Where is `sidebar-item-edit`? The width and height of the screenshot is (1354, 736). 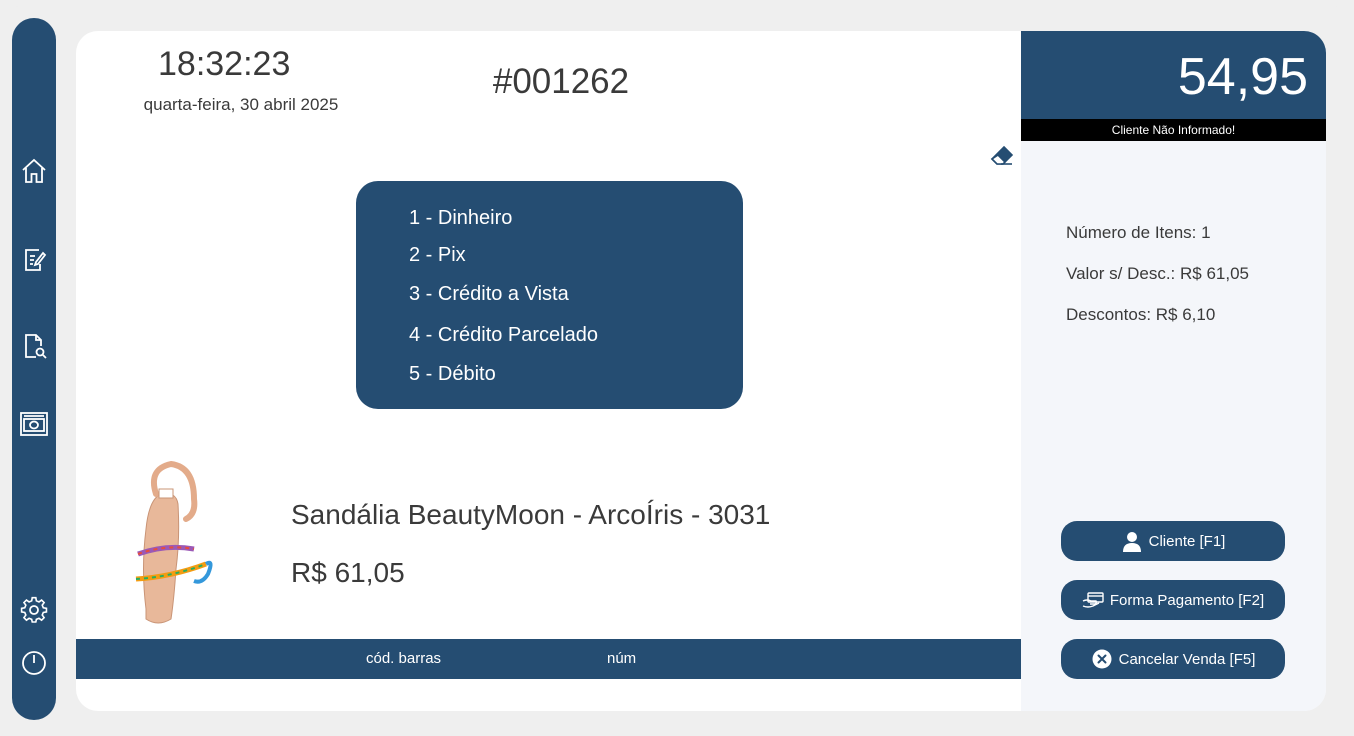
sidebar-item-edit is located at coordinates (34, 259).